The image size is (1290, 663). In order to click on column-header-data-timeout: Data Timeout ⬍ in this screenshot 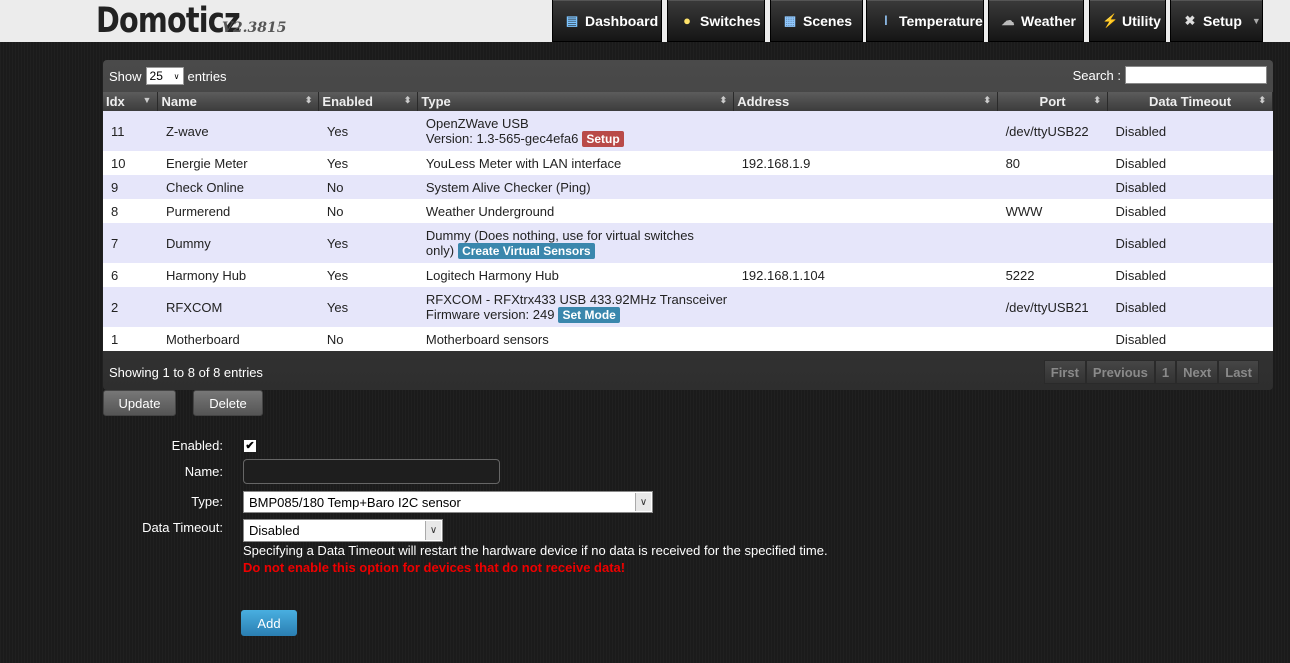, I will do `click(1190, 101)`.